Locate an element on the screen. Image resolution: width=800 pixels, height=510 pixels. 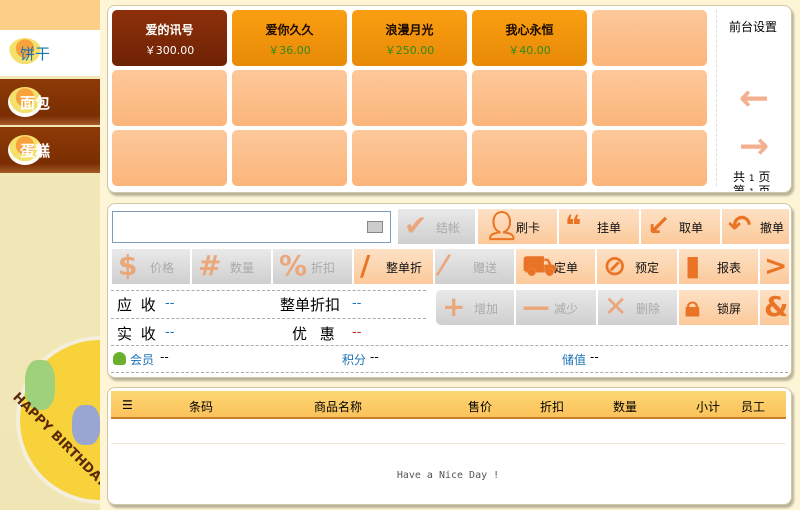
undo-icon: ↶ is located at coordinates (740, 225).